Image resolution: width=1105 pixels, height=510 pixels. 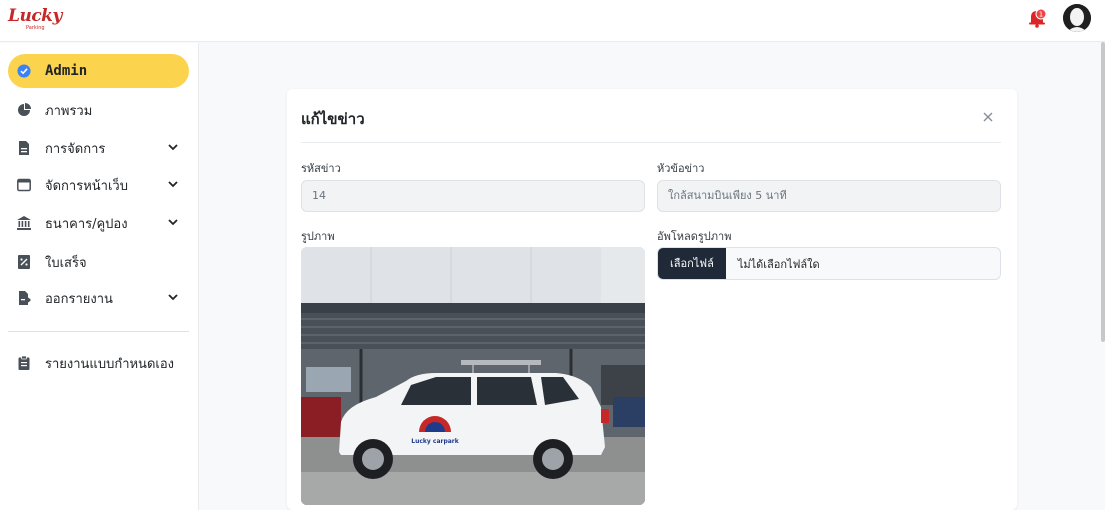 What do you see at coordinates (24, 223) in the screenshot?
I see `bank-icon` at bounding box center [24, 223].